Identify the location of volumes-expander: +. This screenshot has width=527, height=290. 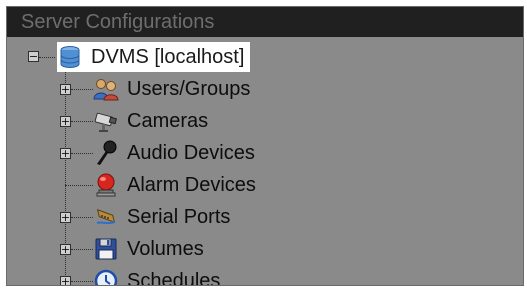
(65, 249).